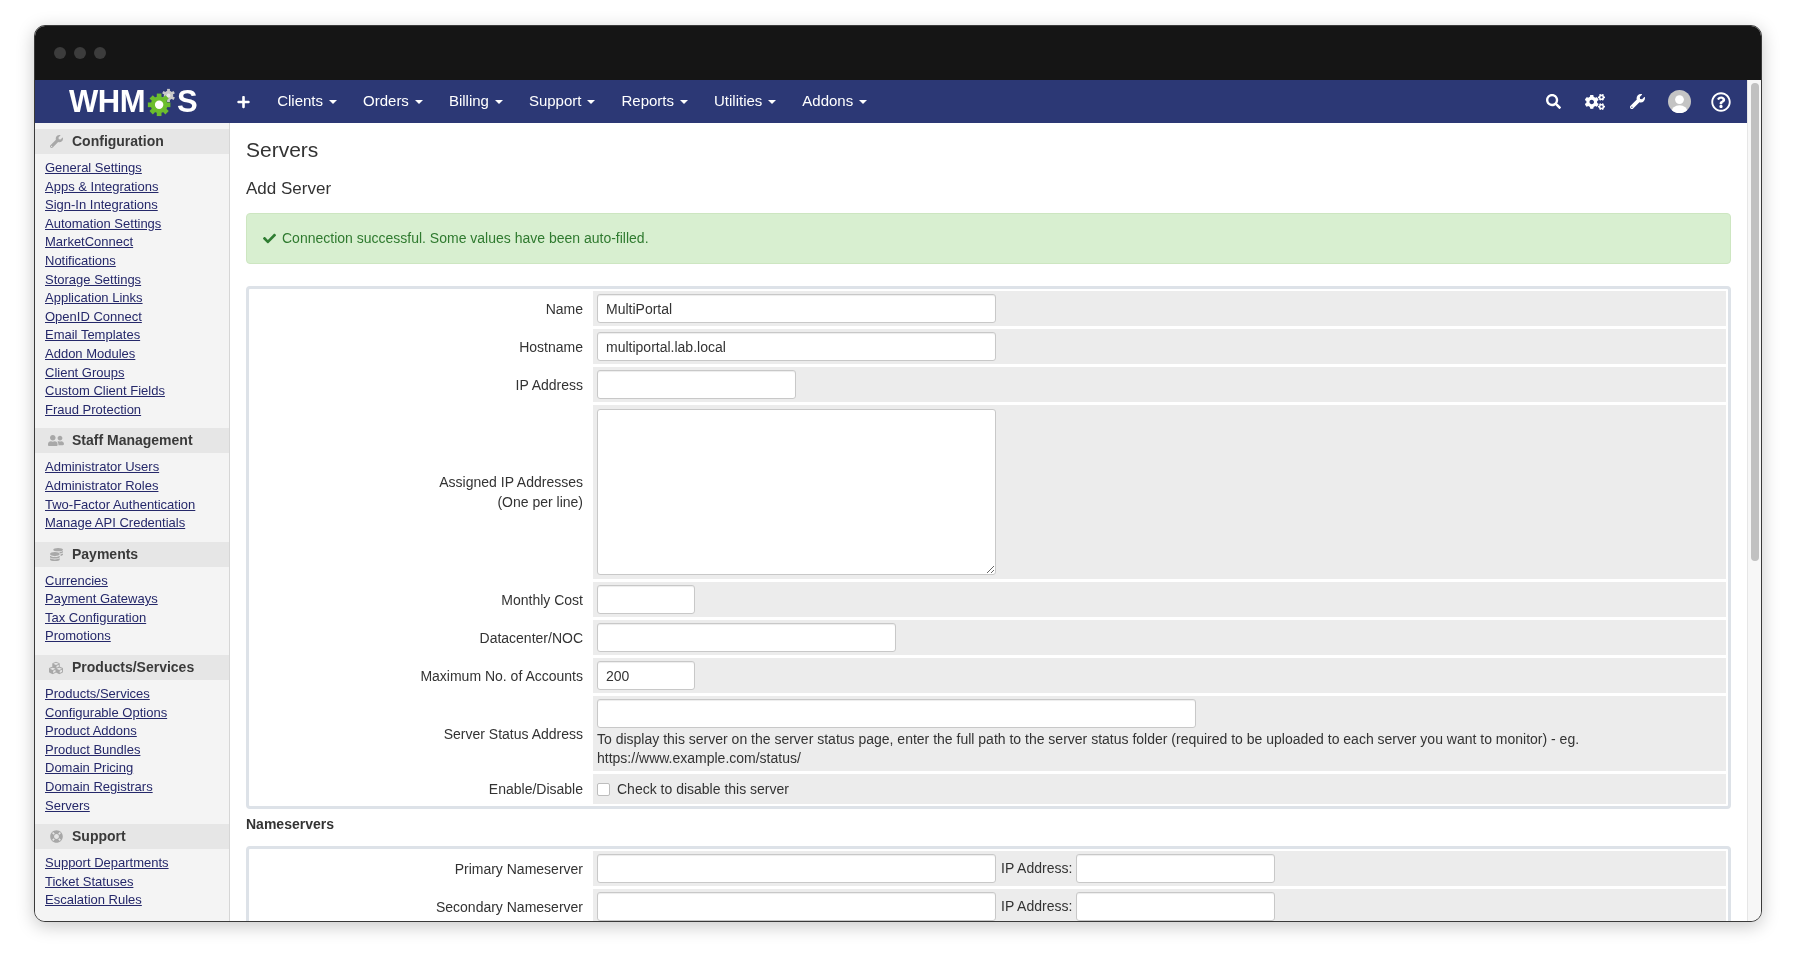 The height and width of the screenshot is (965, 1796). Describe the element at coordinates (99, 787) in the screenshot. I see `sidebar-link: Domain Registrars` at that location.